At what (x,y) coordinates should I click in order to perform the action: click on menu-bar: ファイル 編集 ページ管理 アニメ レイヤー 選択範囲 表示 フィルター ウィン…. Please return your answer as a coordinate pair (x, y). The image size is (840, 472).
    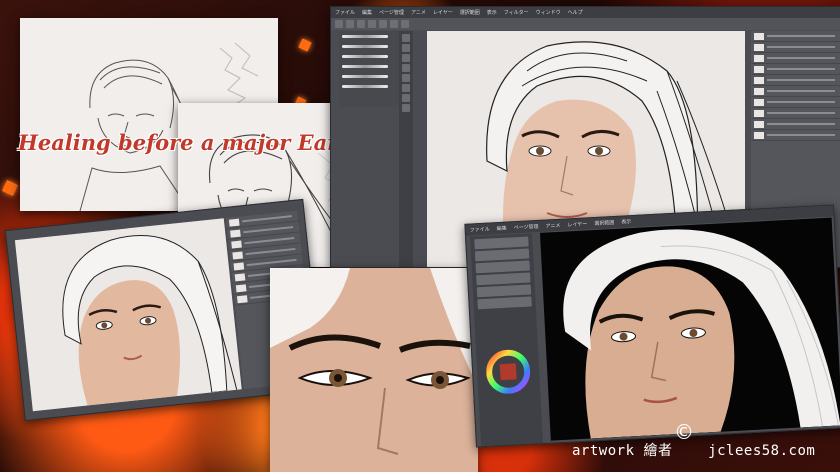
    Looking at the image, I should click on (585, 12).